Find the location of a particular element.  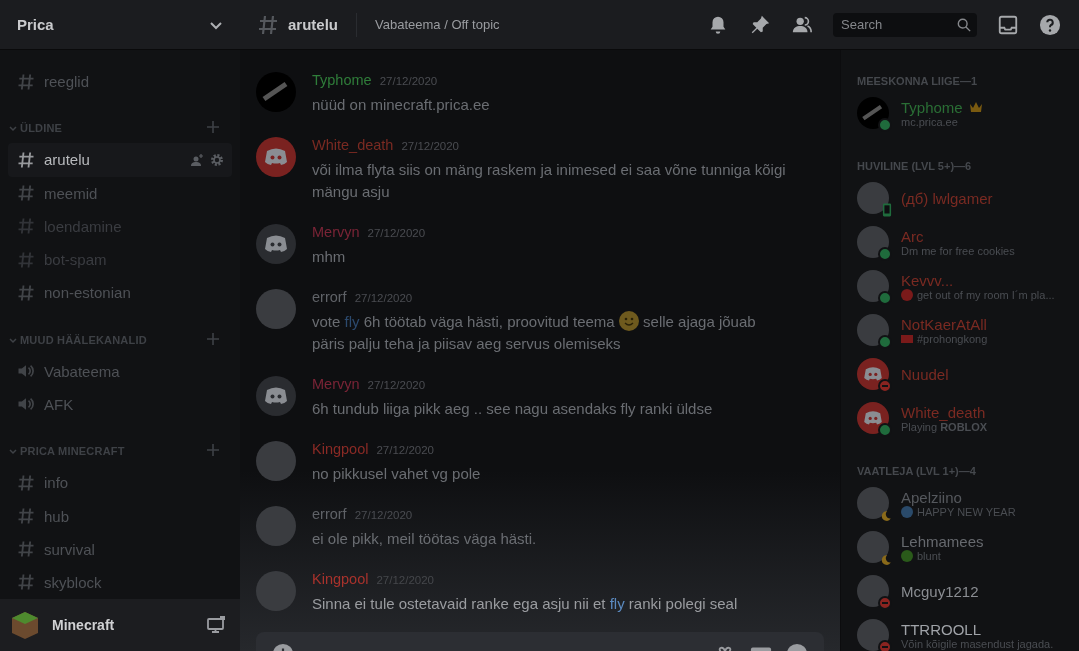

member-group-title: HUVILINE (LVL 5+)—6 is located at coordinates (915, 166).